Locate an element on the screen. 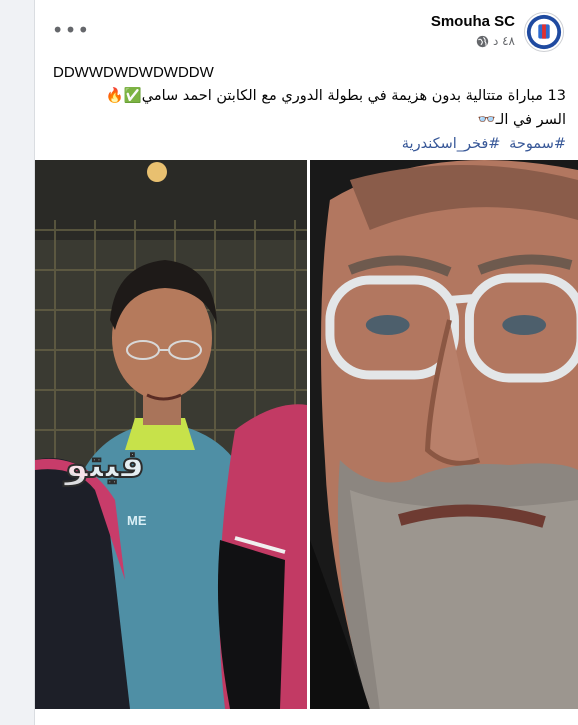 The width and height of the screenshot is (578, 725). globe-icon is located at coordinates (482, 41).